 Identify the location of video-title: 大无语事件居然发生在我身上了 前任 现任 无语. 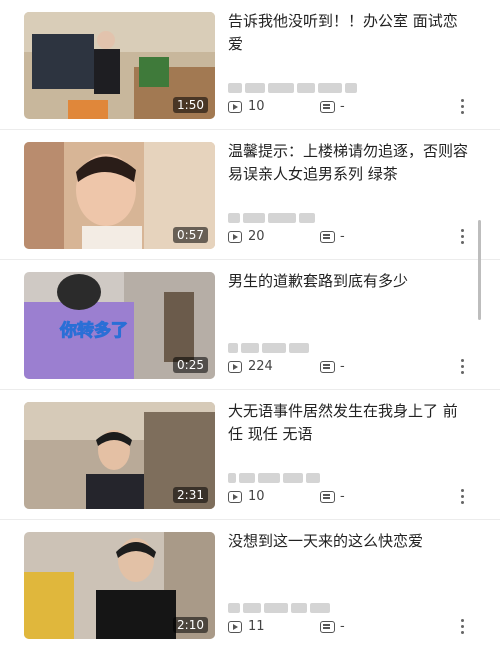
(348, 423).